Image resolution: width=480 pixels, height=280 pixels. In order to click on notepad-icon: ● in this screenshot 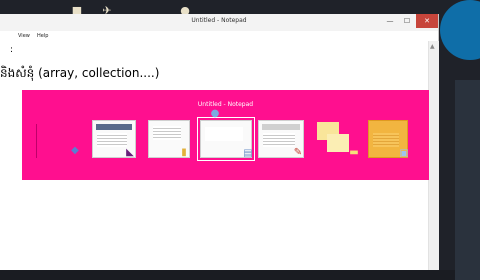, I will do `click(215, 113)`.